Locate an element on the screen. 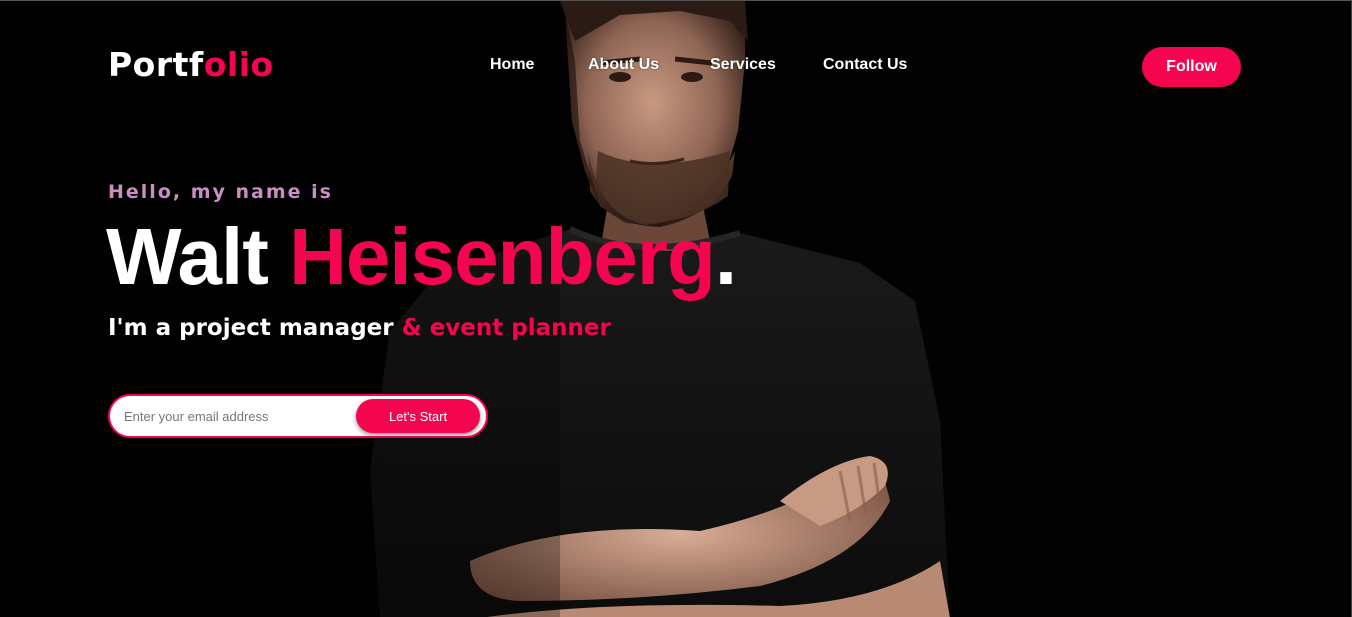  follow-button: Follow is located at coordinates (1191, 67).